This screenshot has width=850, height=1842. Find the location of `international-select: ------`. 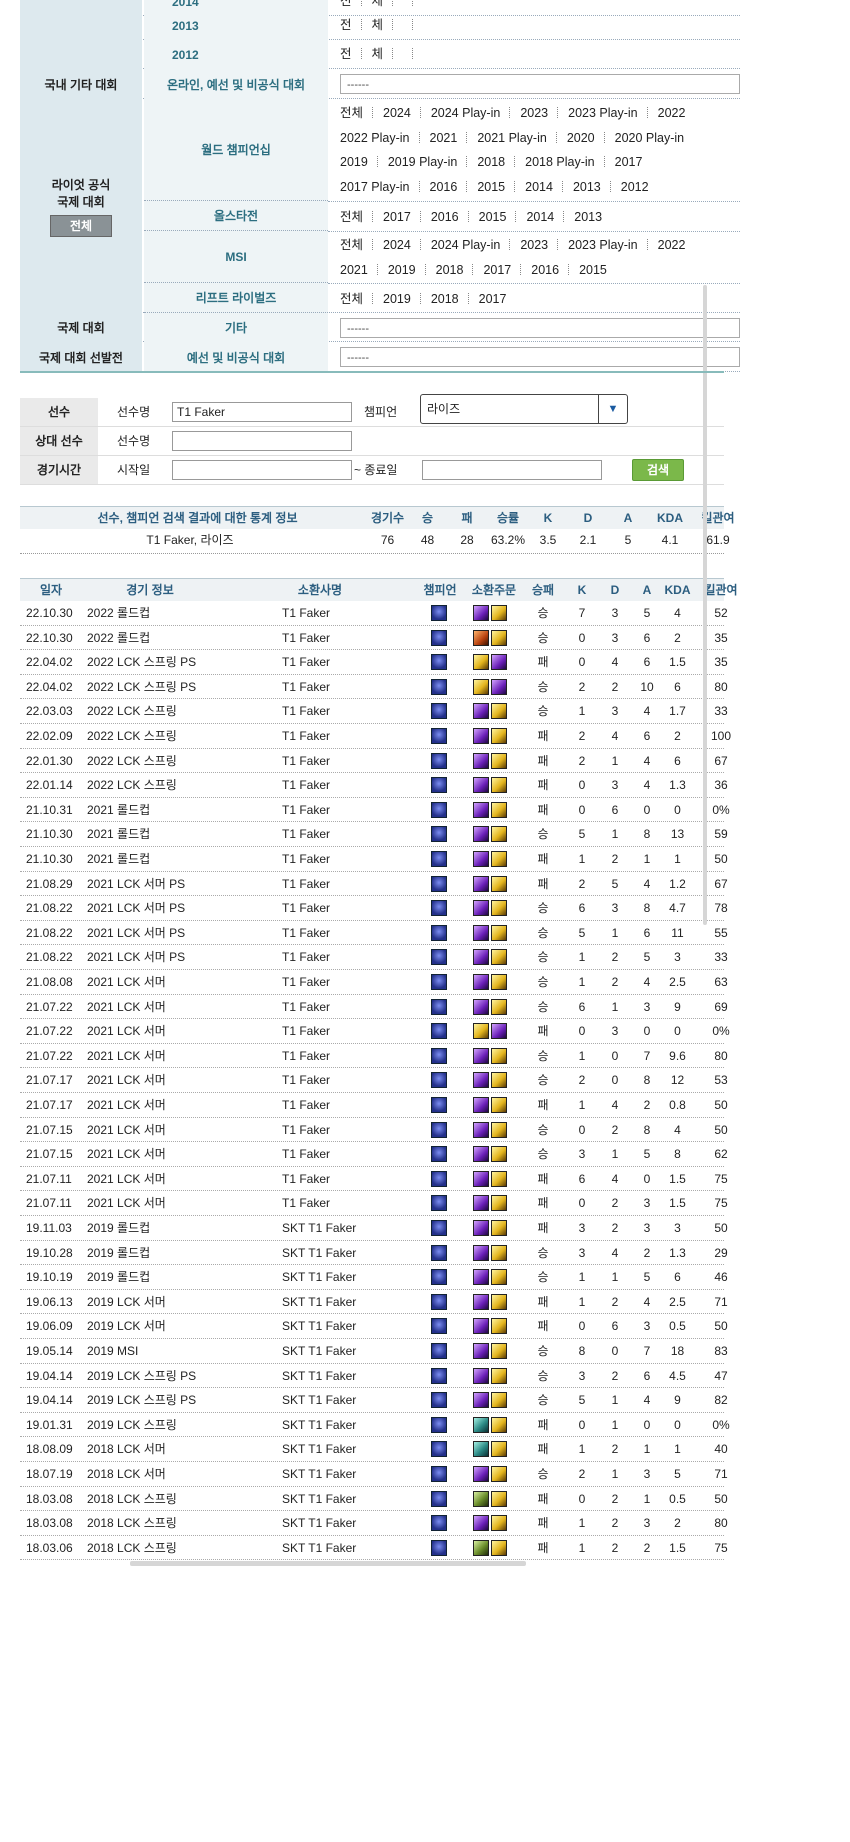

international-select: ------ is located at coordinates (540, 327).